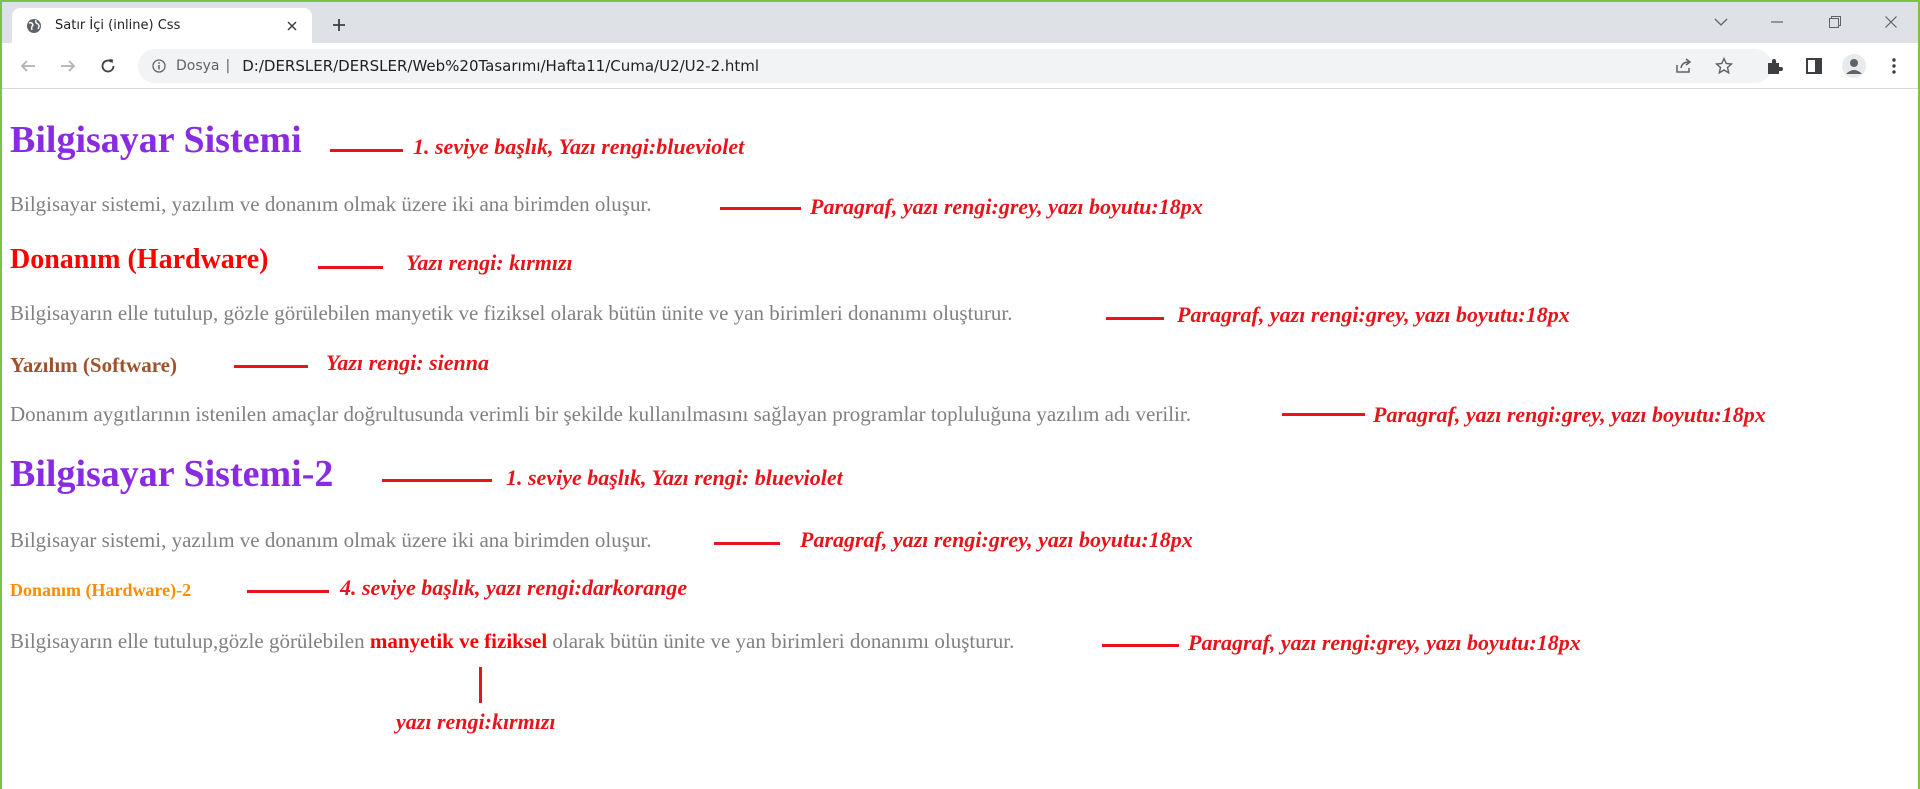  What do you see at coordinates (1891, 22) in the screenshot?
I see `close-window-icon` at bounding box center [1891, 22].